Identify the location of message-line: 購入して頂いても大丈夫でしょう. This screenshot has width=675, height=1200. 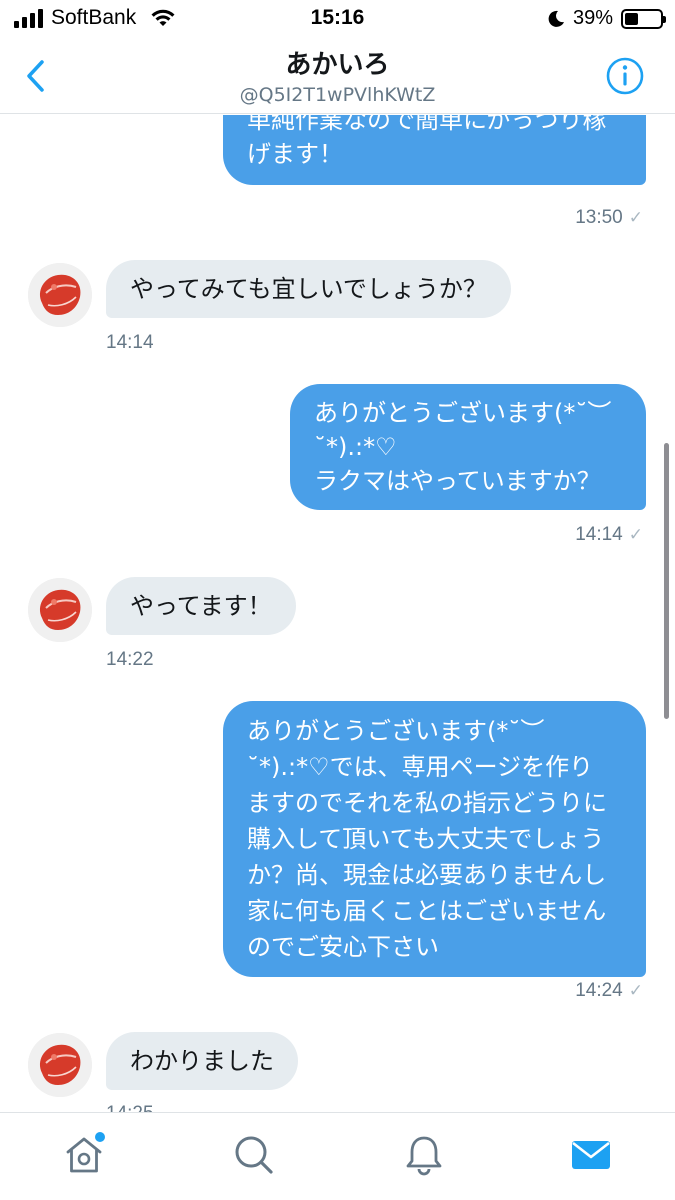
(426, 839).